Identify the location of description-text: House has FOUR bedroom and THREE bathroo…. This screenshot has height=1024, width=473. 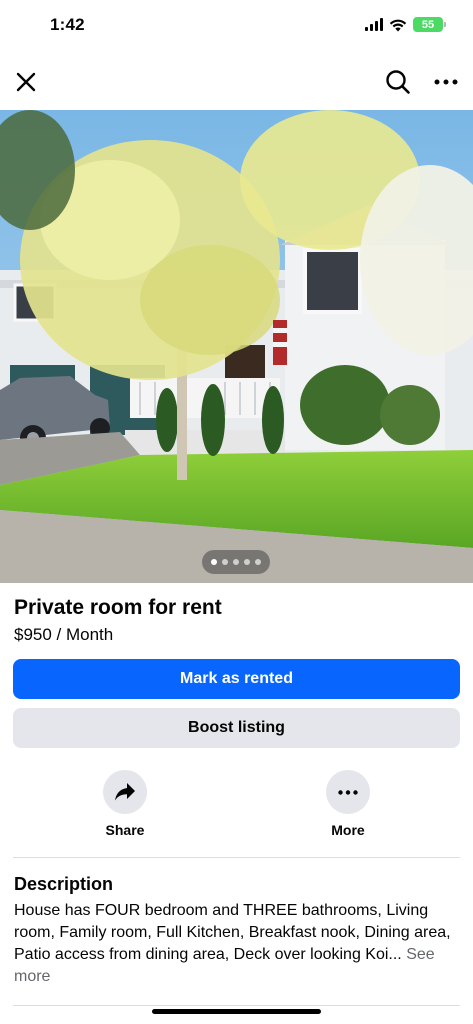
(232, 932).